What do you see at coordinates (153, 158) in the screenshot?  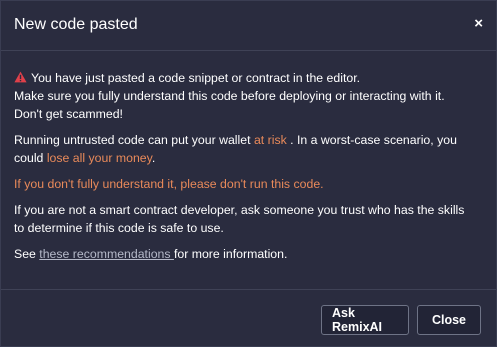 I see `risk-line2-suffix: .` at bounding box center [153, 158].